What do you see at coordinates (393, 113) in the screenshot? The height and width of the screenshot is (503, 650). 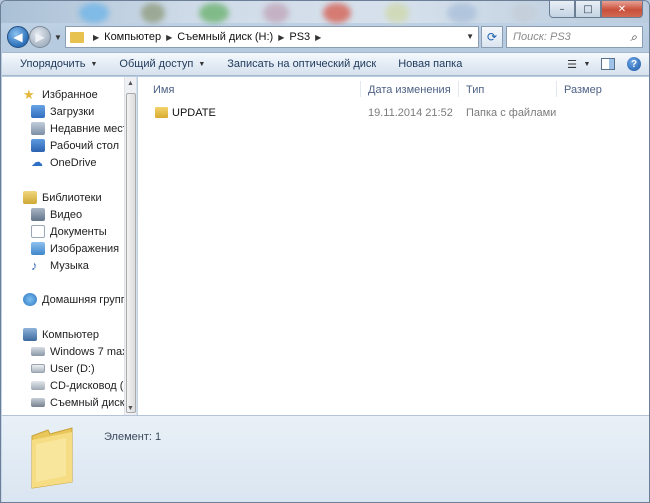 I see `file-row: UPDATE 19.11.2014 21:52 Папка с файлами` at bounding box center [393, 113].